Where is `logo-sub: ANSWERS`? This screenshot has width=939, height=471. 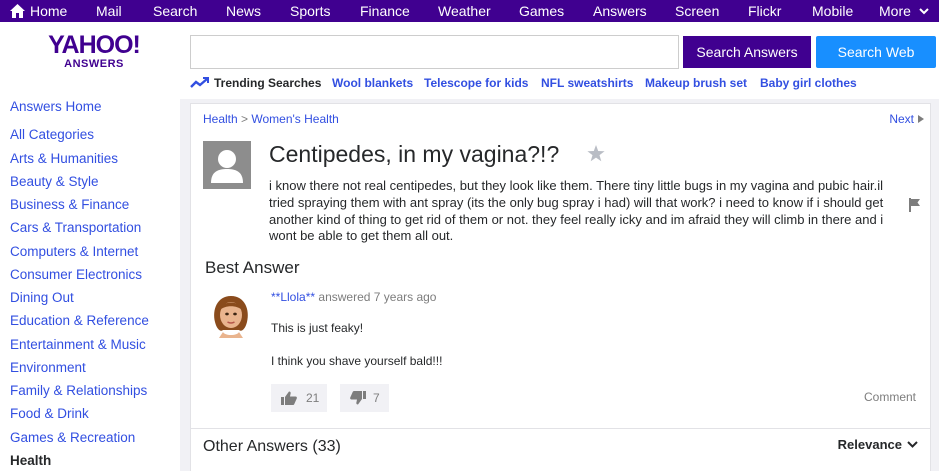
logo-sub: ANSWERS is located at coordinates (94, 64).